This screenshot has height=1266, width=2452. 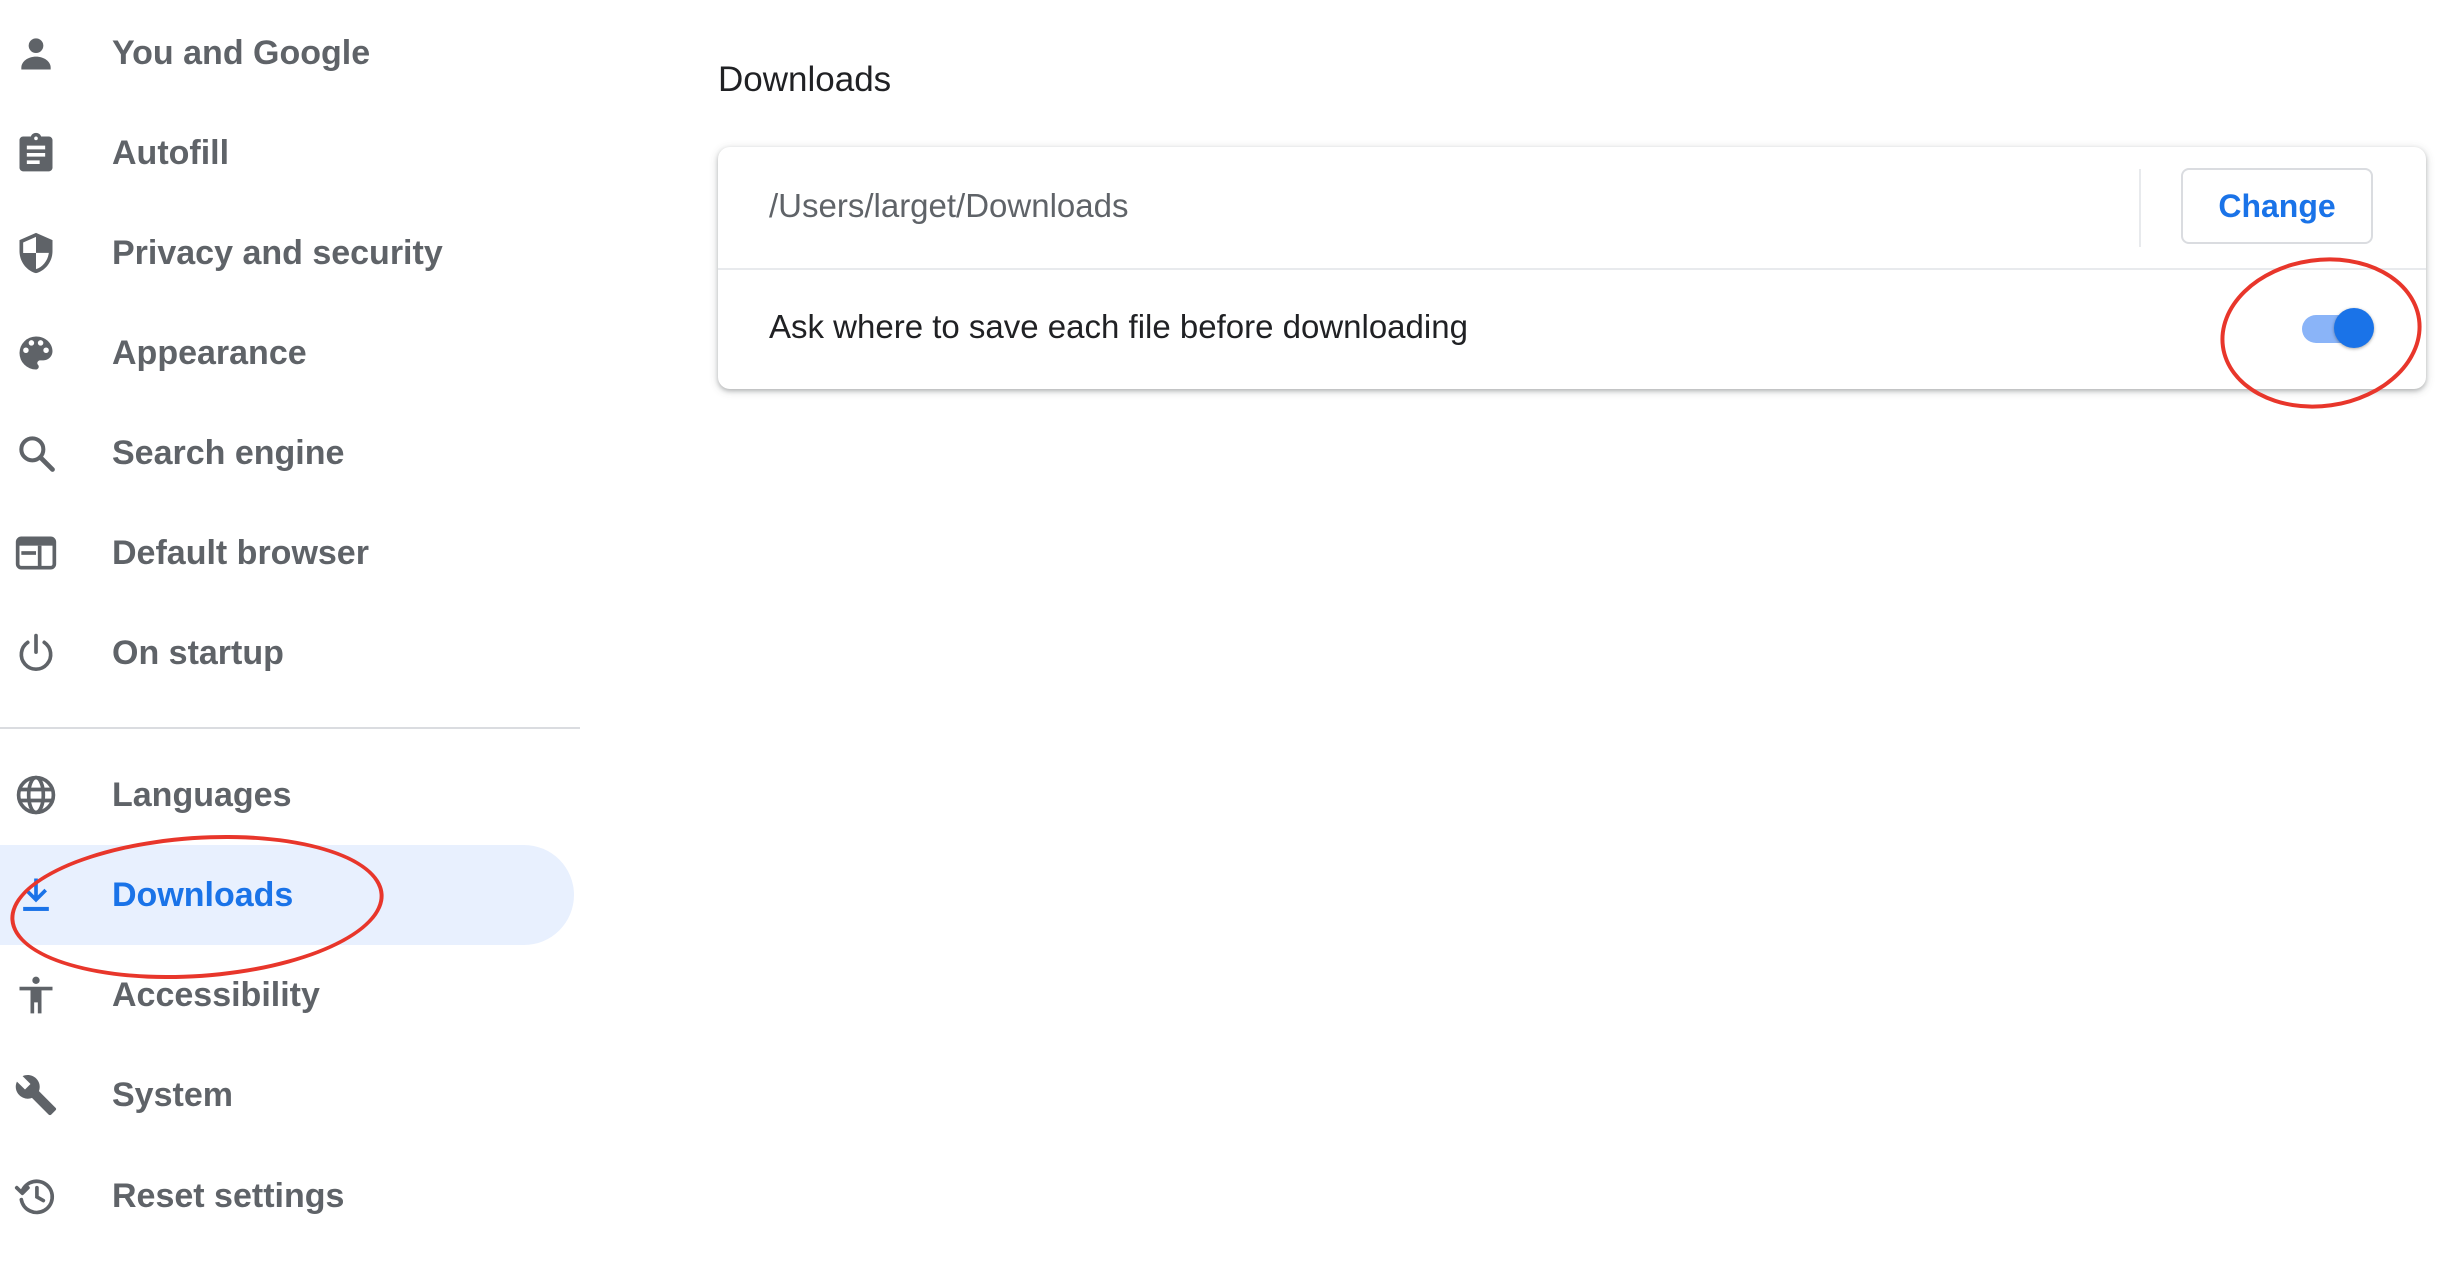 I want to click on sidebar-item-search-engine: Search engine, so click(x=287, y=453).